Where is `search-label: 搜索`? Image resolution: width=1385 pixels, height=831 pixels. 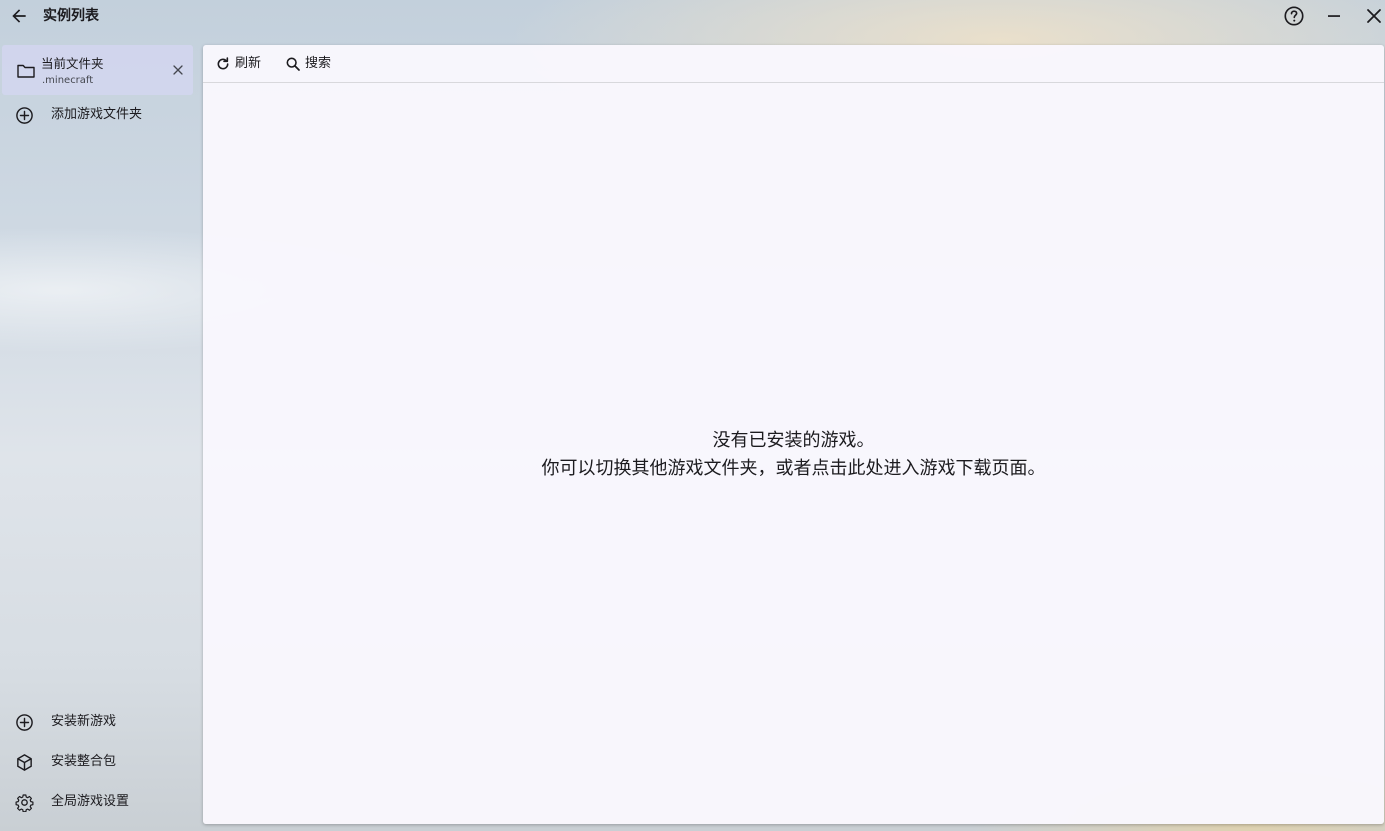 search-label: 搜索 is located at coordinates (318, 63).